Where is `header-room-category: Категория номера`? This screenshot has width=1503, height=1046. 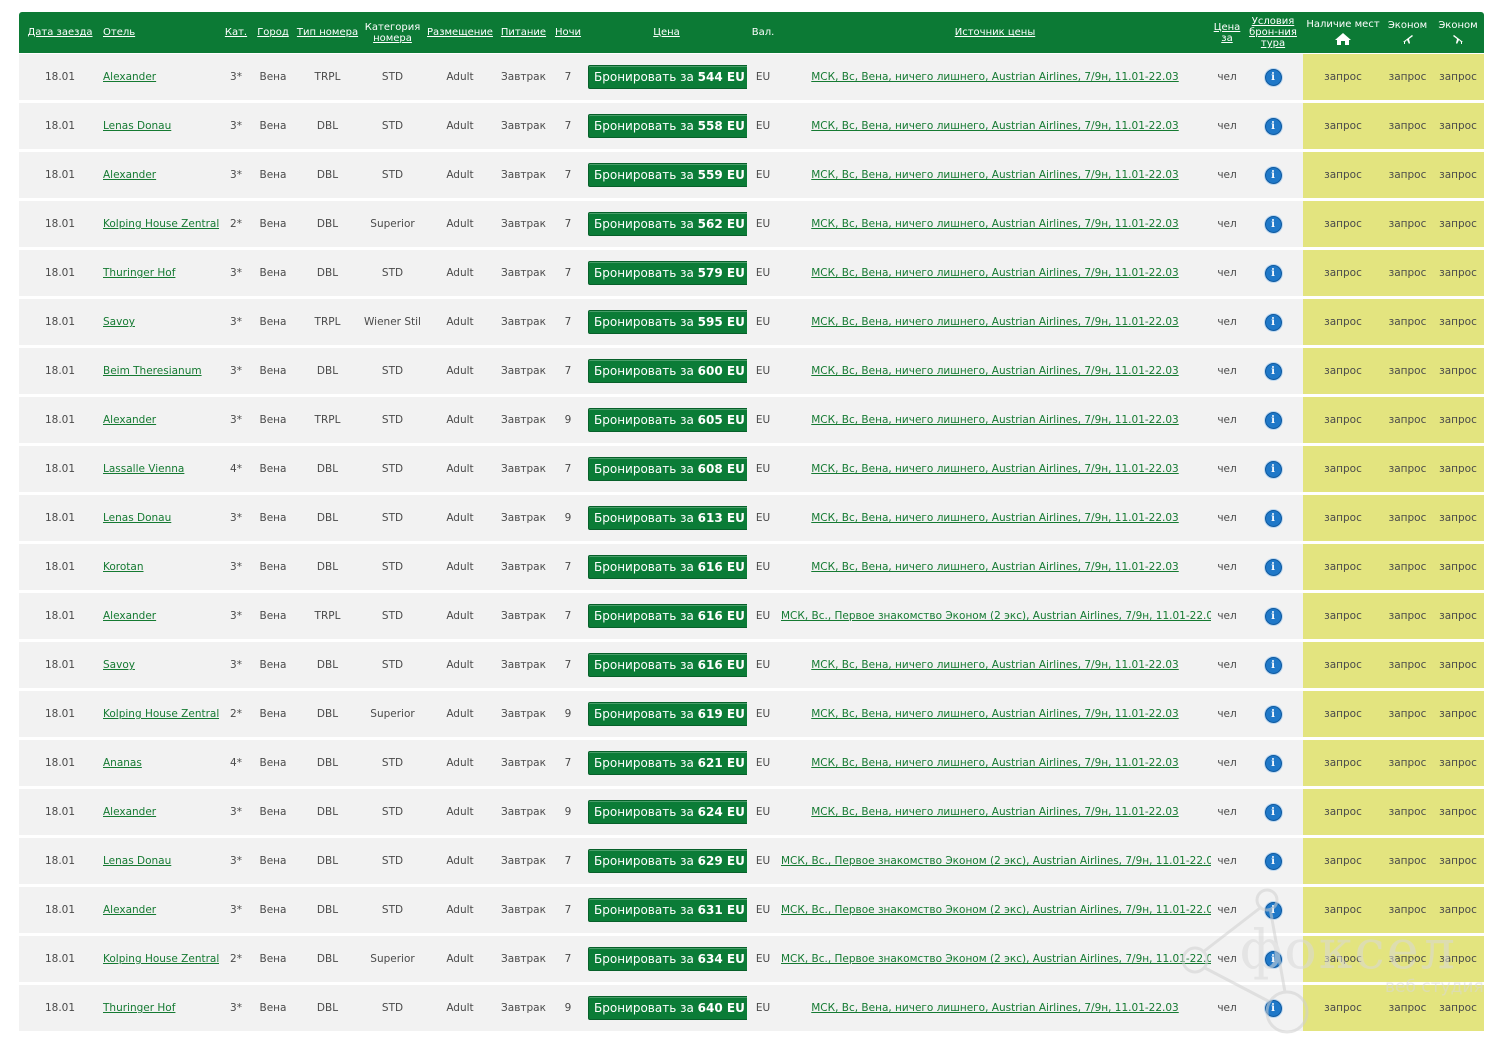 header-room-category: Категория номера is located at coordinates (392, 33).